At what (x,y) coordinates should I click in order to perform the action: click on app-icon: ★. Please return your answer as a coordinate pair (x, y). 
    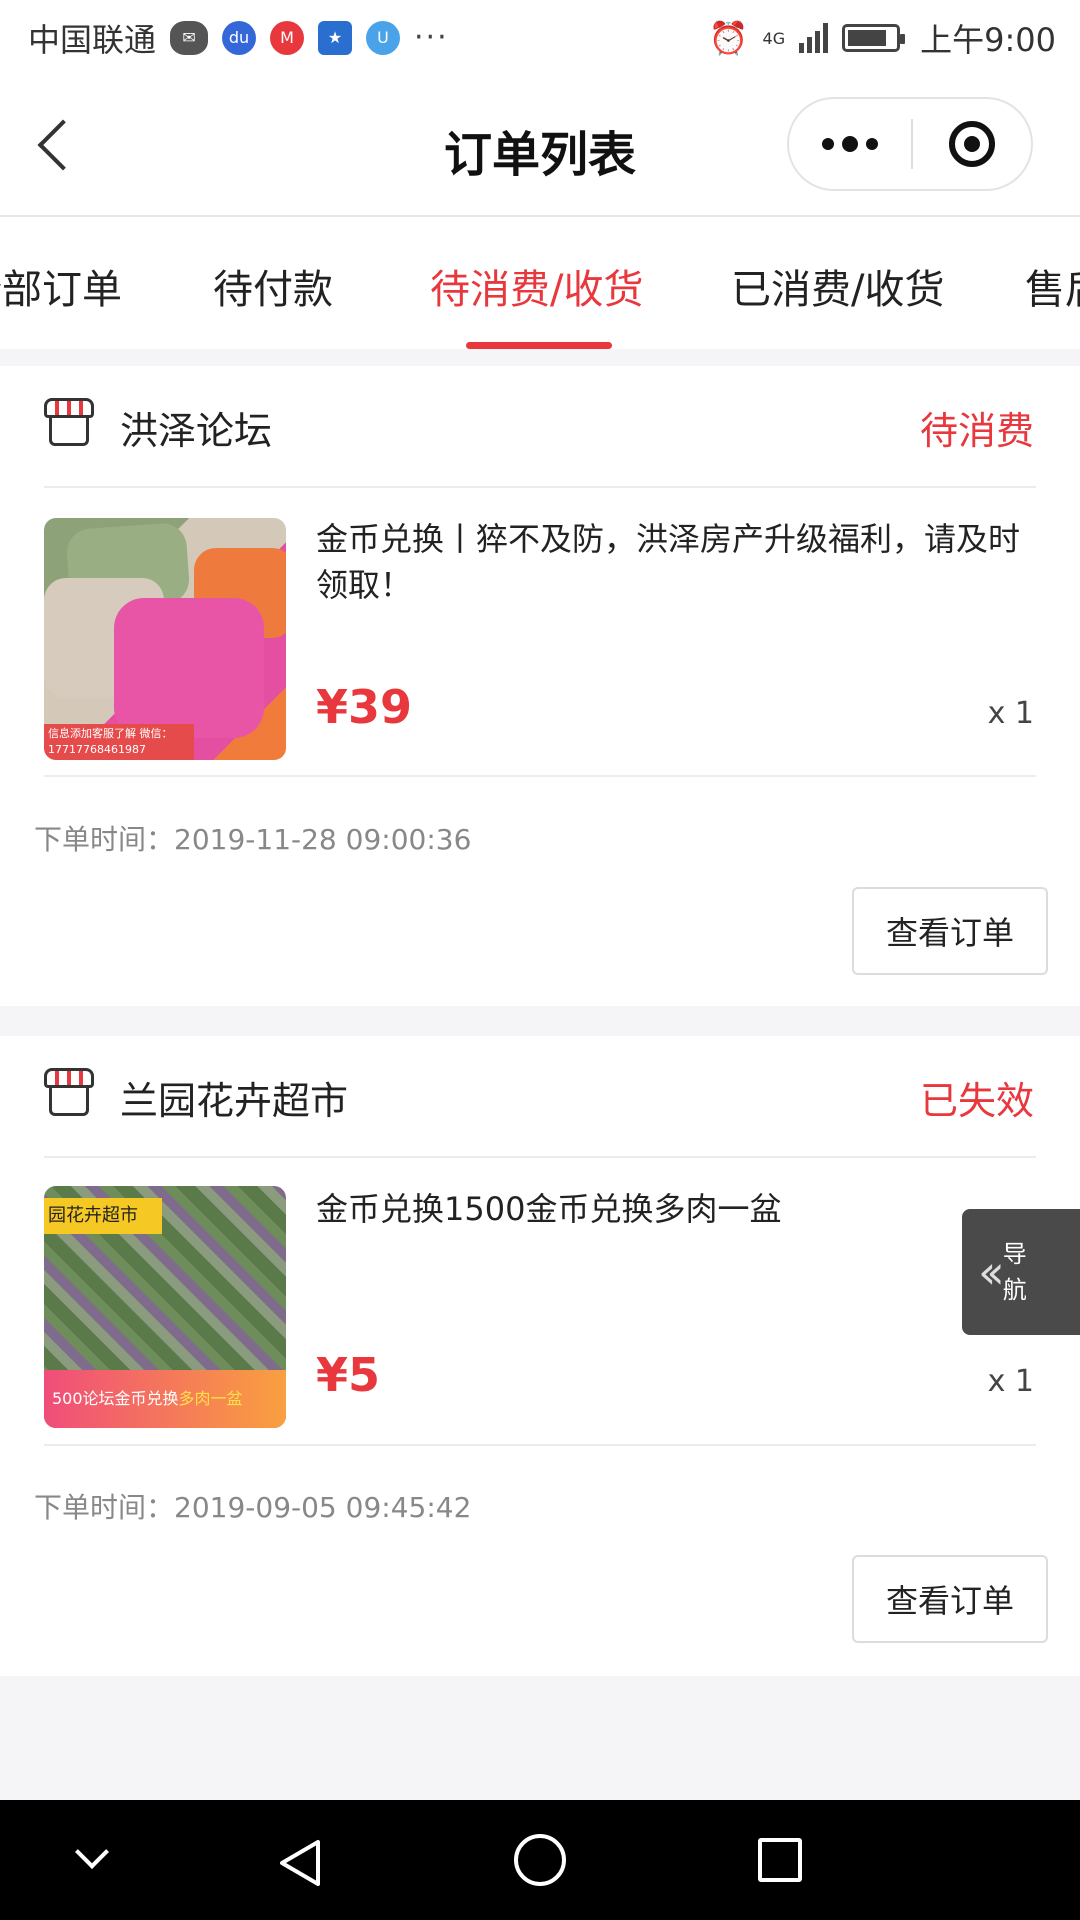
    Looking at the image, I should click on (335, 37).